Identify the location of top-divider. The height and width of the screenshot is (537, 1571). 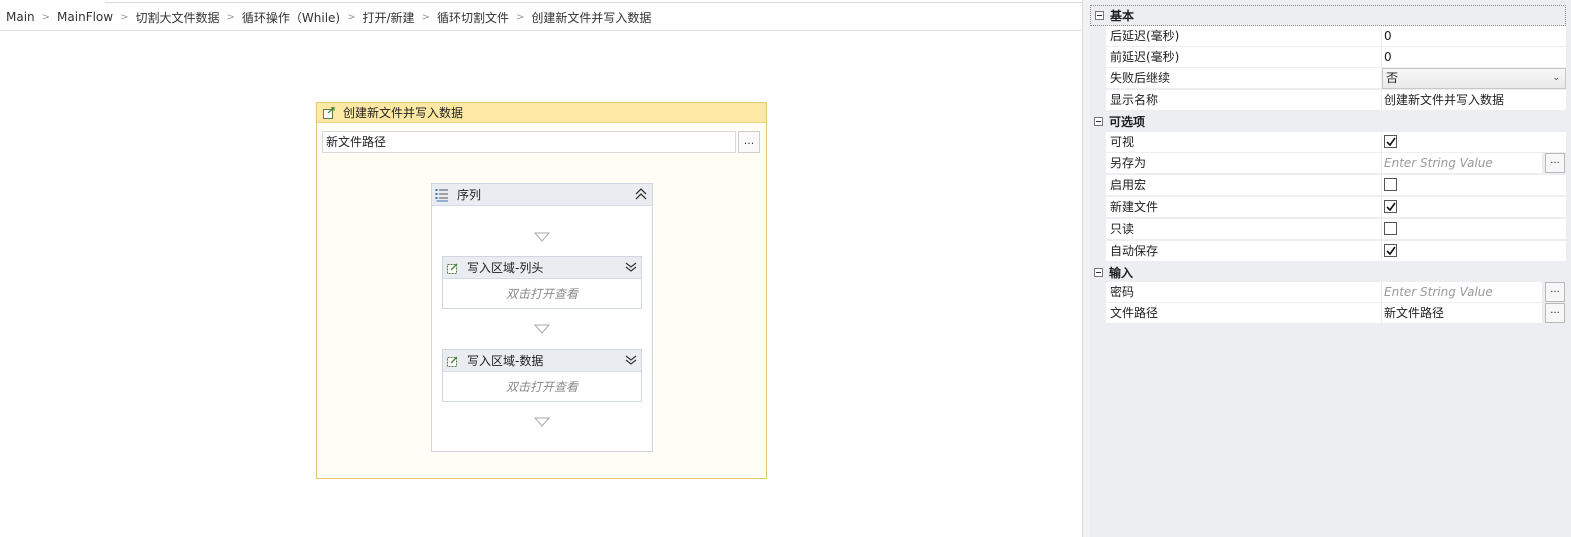
(593, 1).